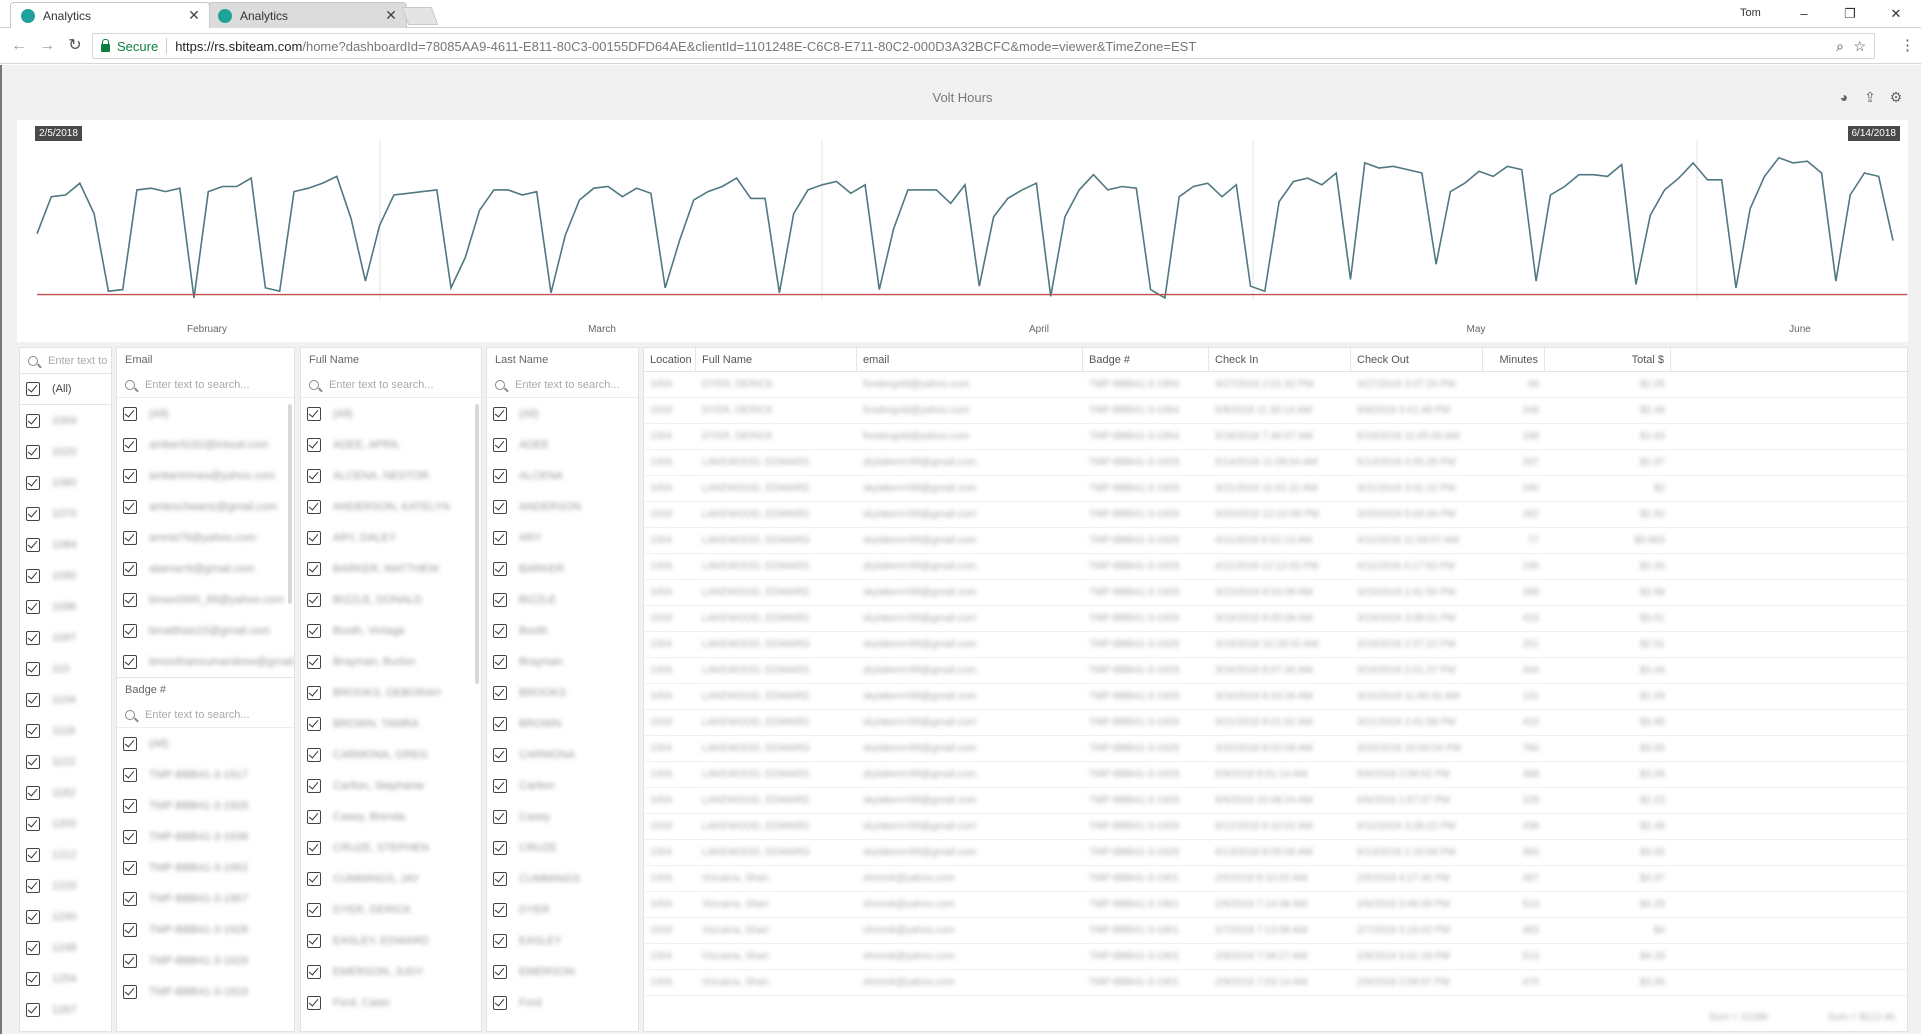 The height and width of the screenshot is (1034, 1921). What do you see at coordinates (562, 413) in the screenshot?
I see `lastname-option: (All)` at bounding box center [562, 413].